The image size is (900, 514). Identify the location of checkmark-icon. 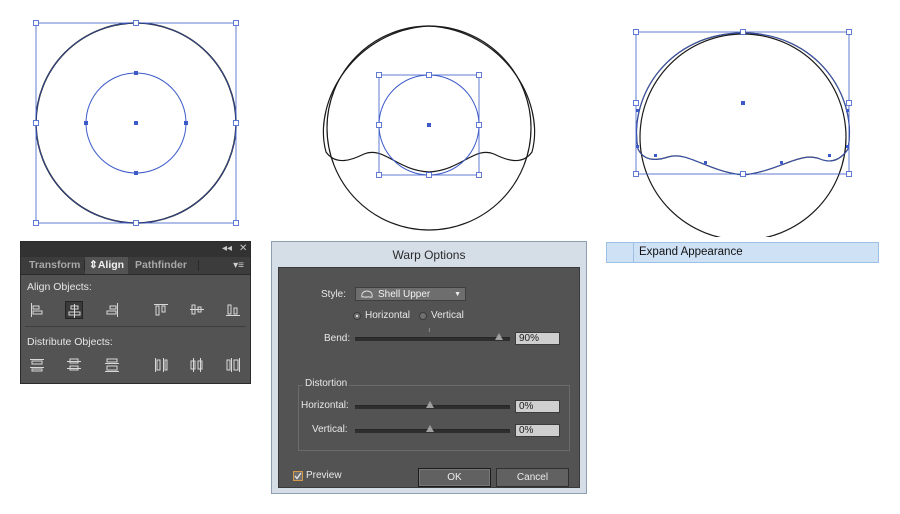
(298, 476).